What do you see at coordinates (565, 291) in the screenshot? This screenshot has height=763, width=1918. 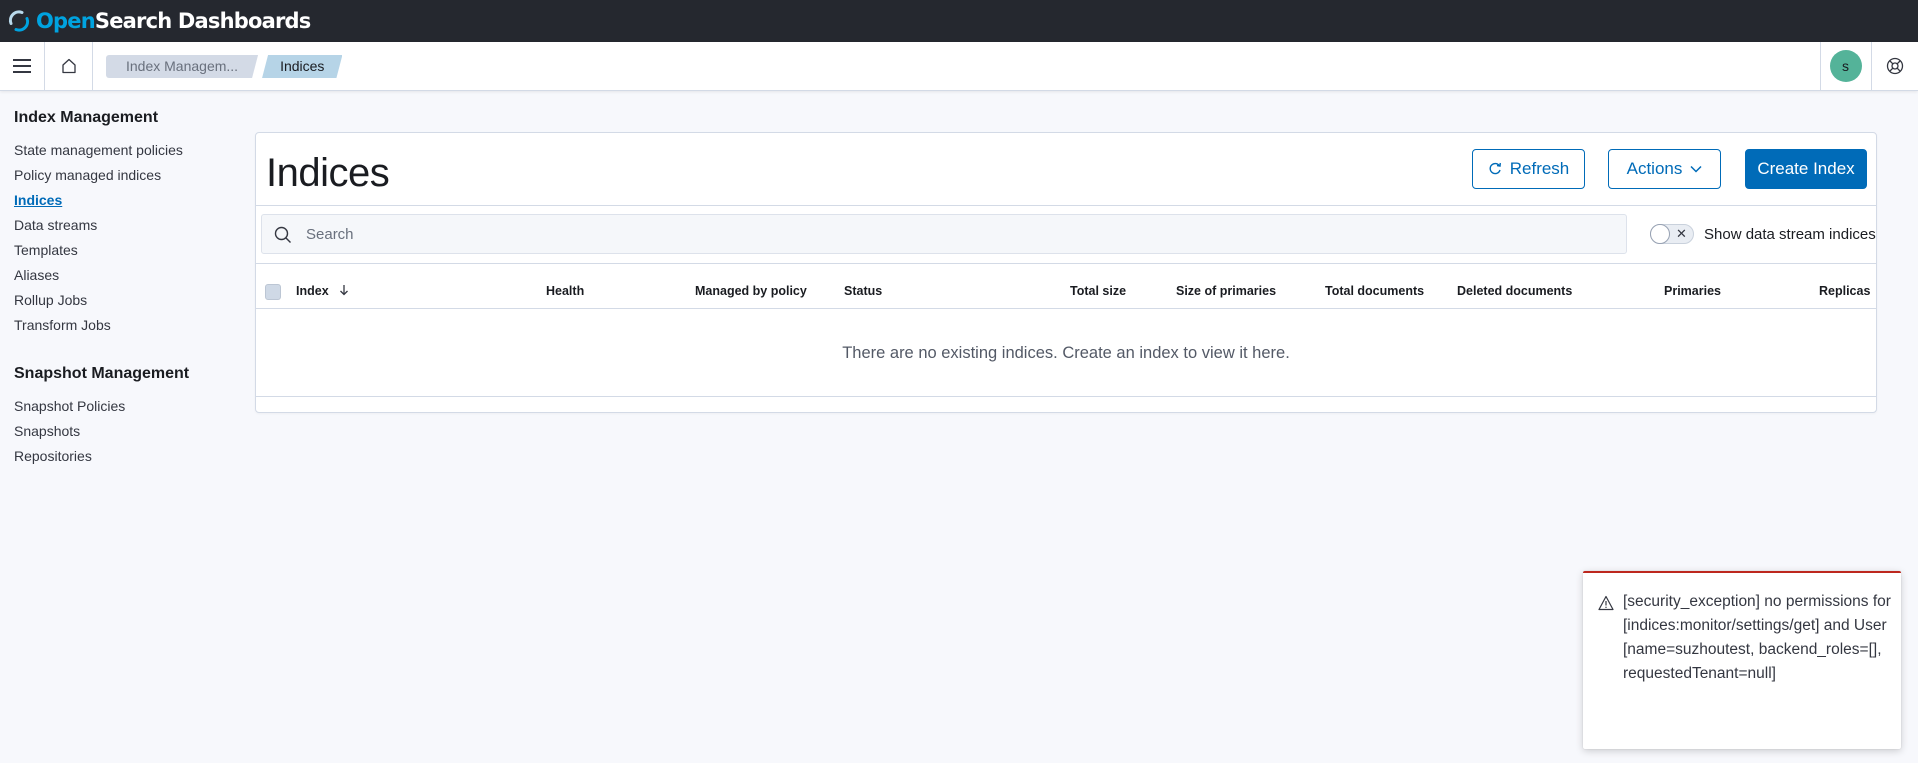 I see `column-header-health: Health` at bounding box center [565, 291].